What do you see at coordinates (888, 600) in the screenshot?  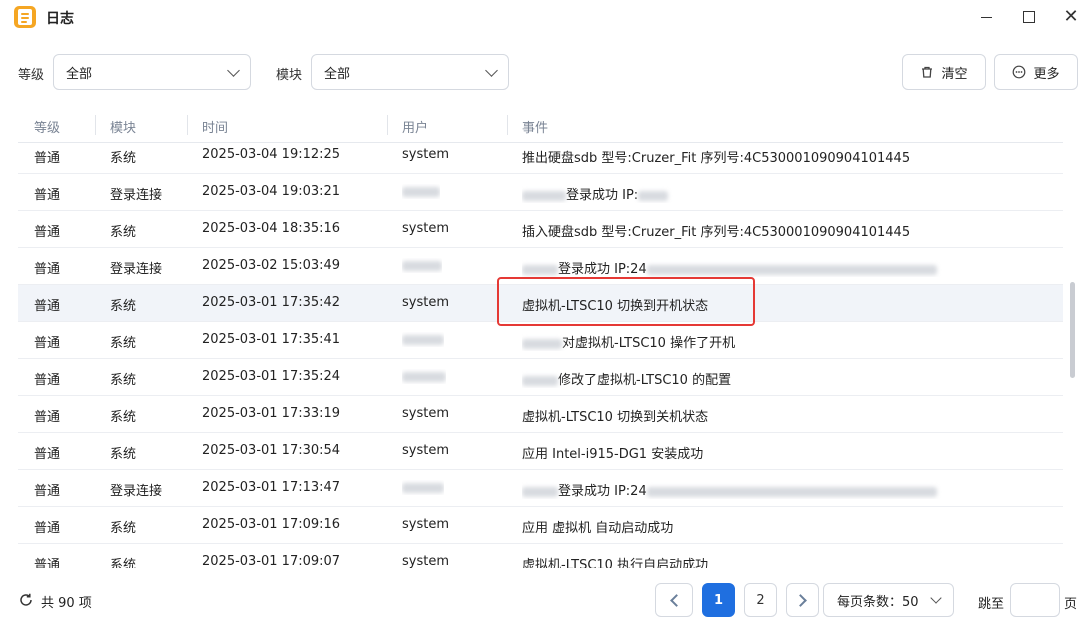 I see `page-size-select: 每页条数：50` at bounding box center [888, 600].